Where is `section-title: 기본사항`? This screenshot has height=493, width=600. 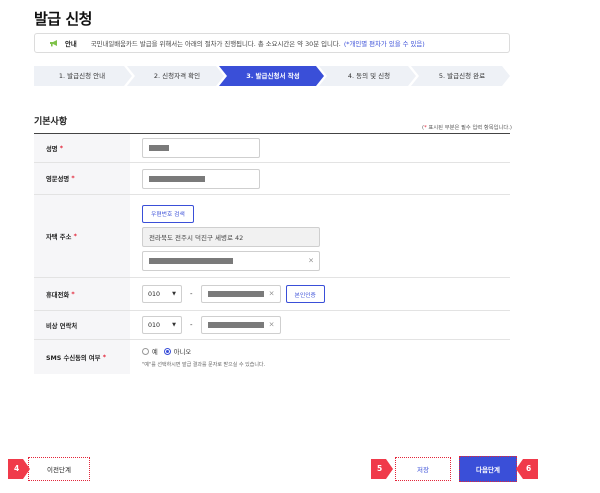 section-title: 기본사항 is located at coordinates (51, 122).